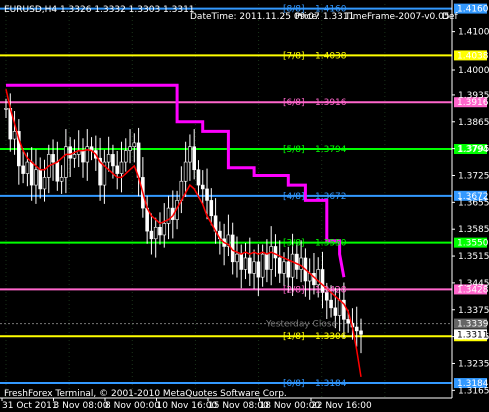 This screenshot has width=489, height=412. What do you see at coordinates (473, 56) in the screenshot?
I see `level-price-tag-text: 1.4038` at bounding box center [473, 56].